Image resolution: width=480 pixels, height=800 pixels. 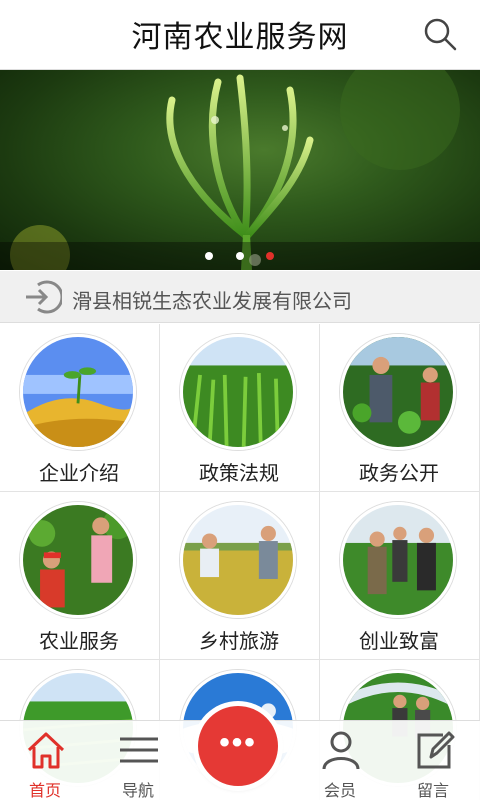 What do you see at coordinates (399, 642) in the screenshot?
I see `grid-item-label: 创业致富` at bounding box center [399, 642].